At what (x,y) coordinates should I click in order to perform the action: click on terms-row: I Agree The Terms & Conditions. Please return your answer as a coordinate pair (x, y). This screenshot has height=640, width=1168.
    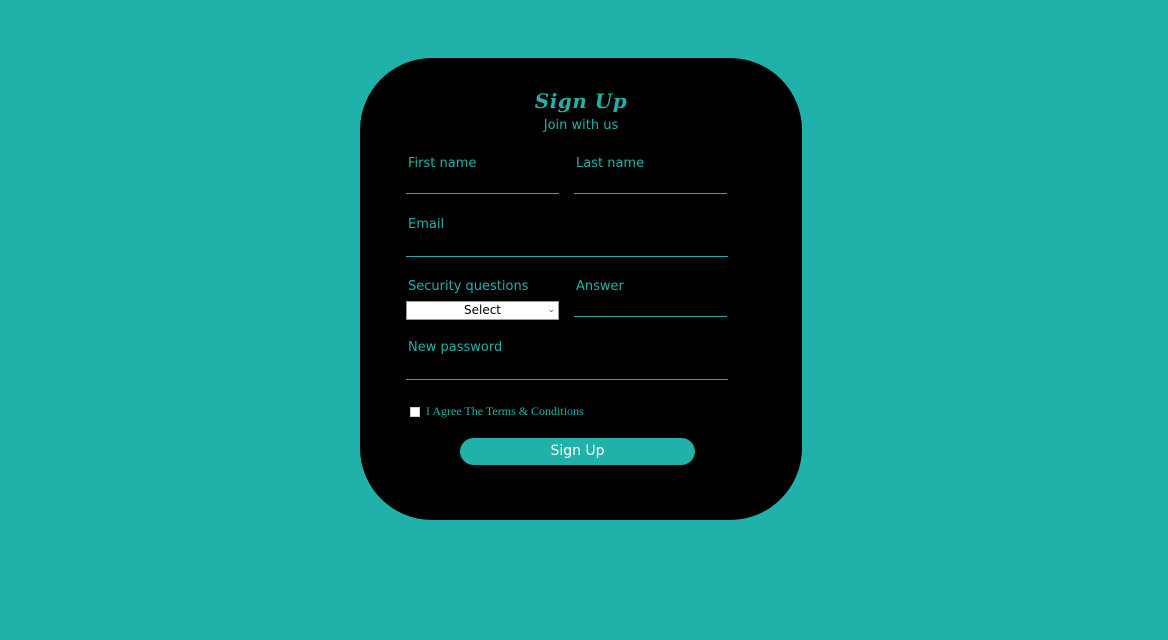
    Looking at the image, I should click on (497, 411).